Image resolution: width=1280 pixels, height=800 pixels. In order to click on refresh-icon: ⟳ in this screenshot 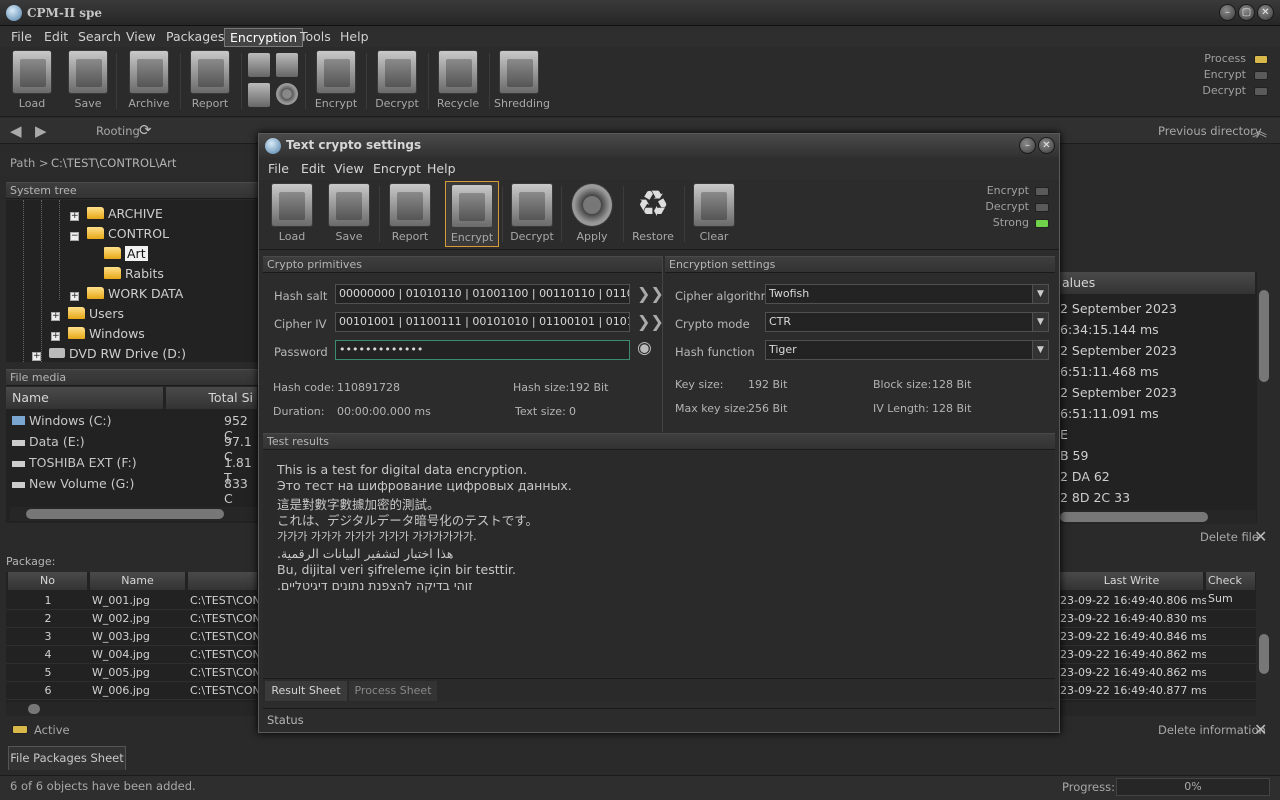, I will do `click(145, 130)`.